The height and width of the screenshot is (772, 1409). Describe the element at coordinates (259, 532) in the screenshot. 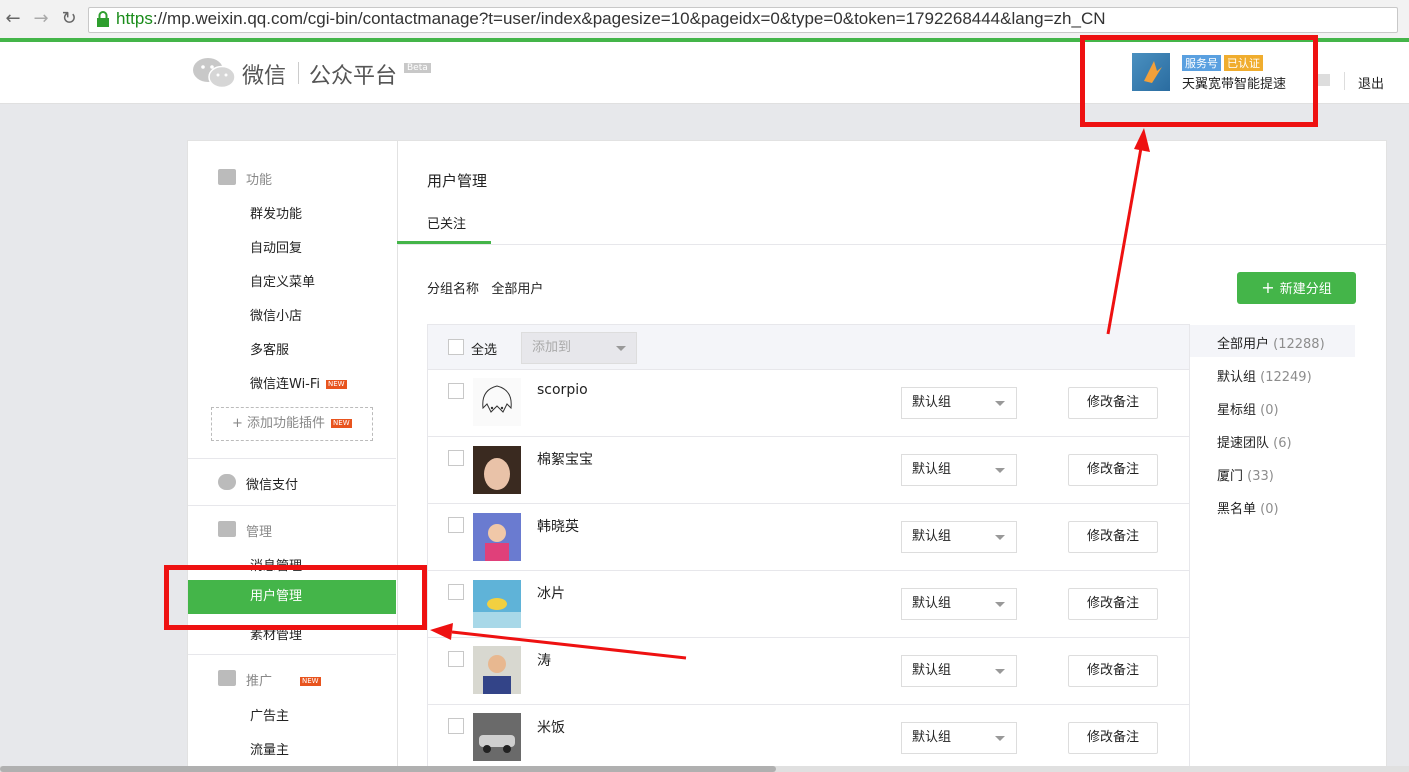

I see `section-manage: 管理` at that location.